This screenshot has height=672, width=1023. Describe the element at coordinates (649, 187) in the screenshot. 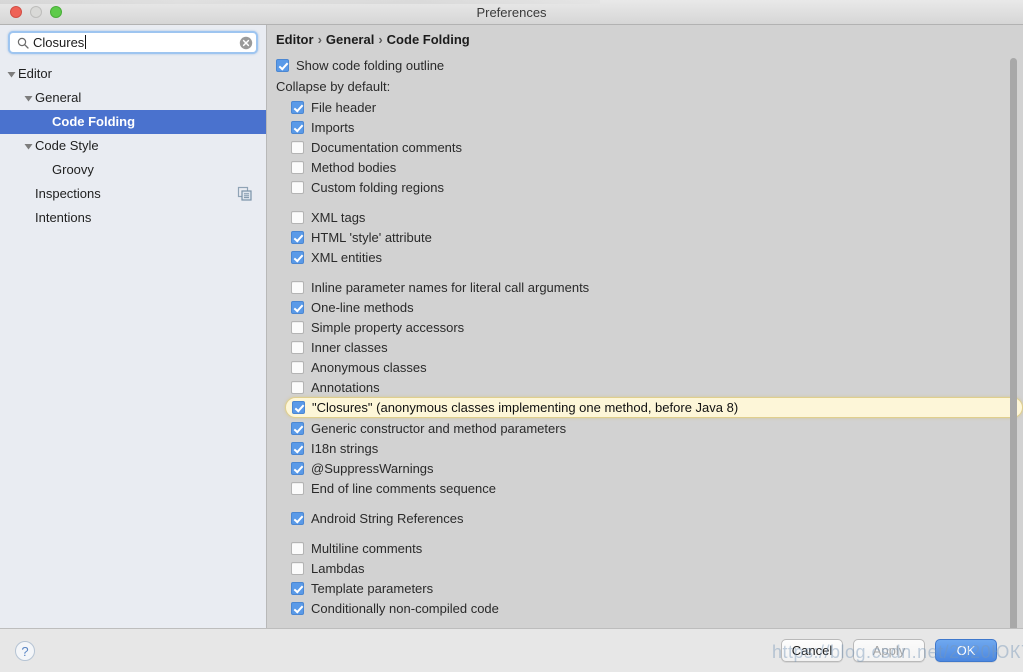

I see `checkbox-row: Custom folding regions` at that location.